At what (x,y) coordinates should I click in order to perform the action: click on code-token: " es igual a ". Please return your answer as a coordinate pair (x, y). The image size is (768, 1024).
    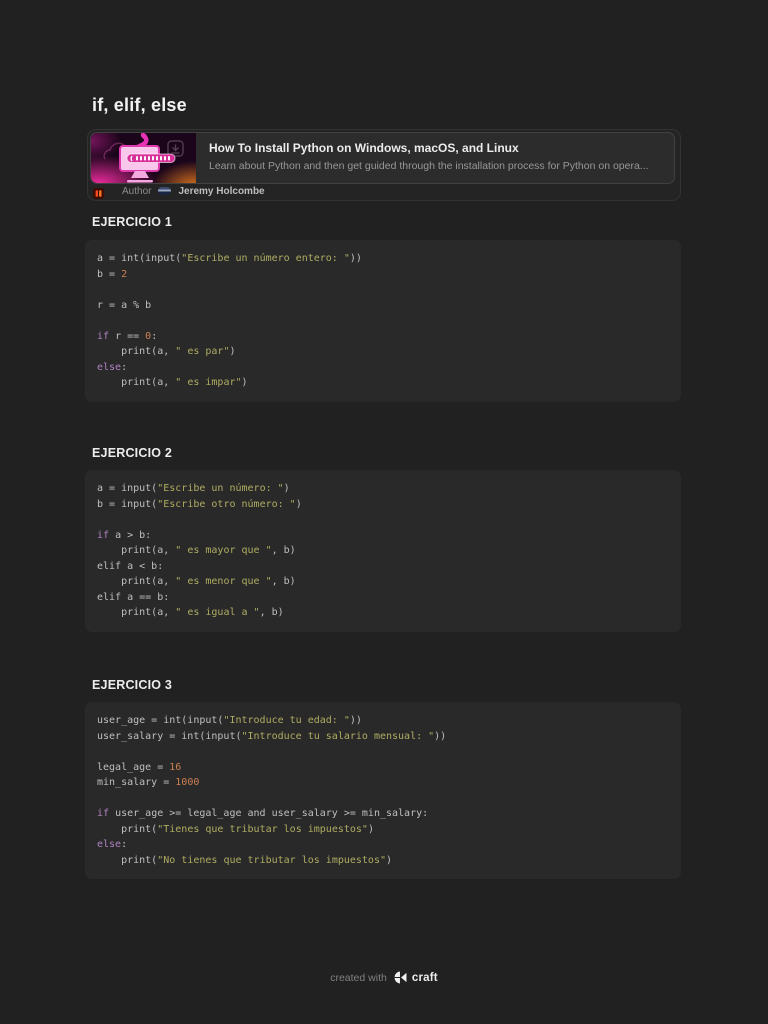
    Looking at the image, I should click on (217, 612).